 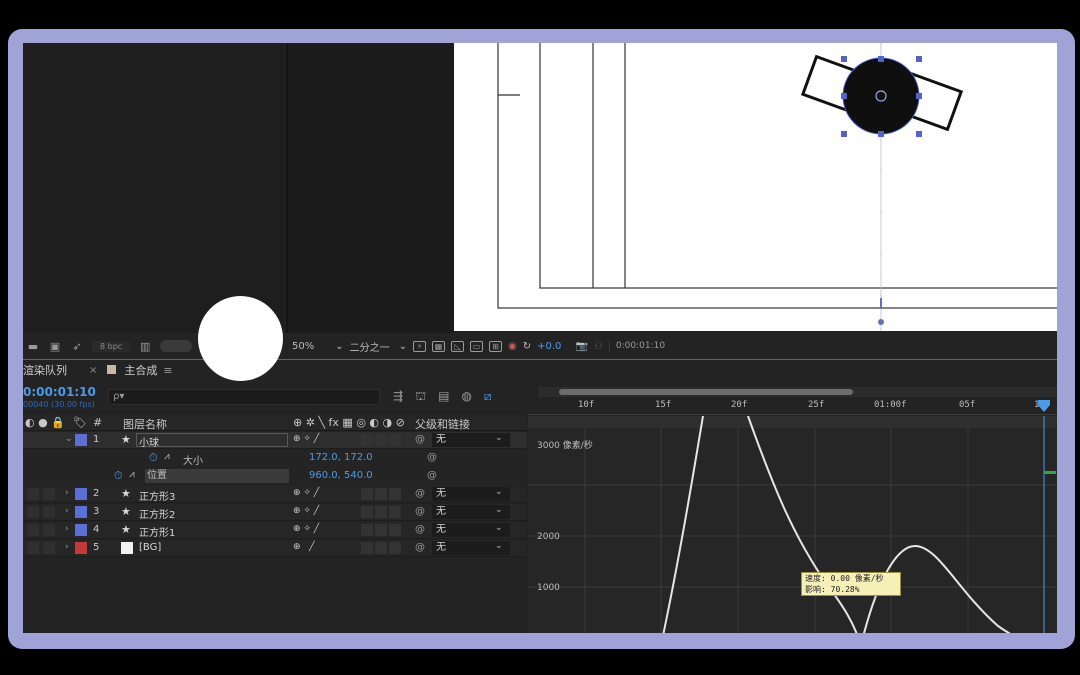 I want to click on property-value: 960.0, 540.0, so click(x=341, y=475).